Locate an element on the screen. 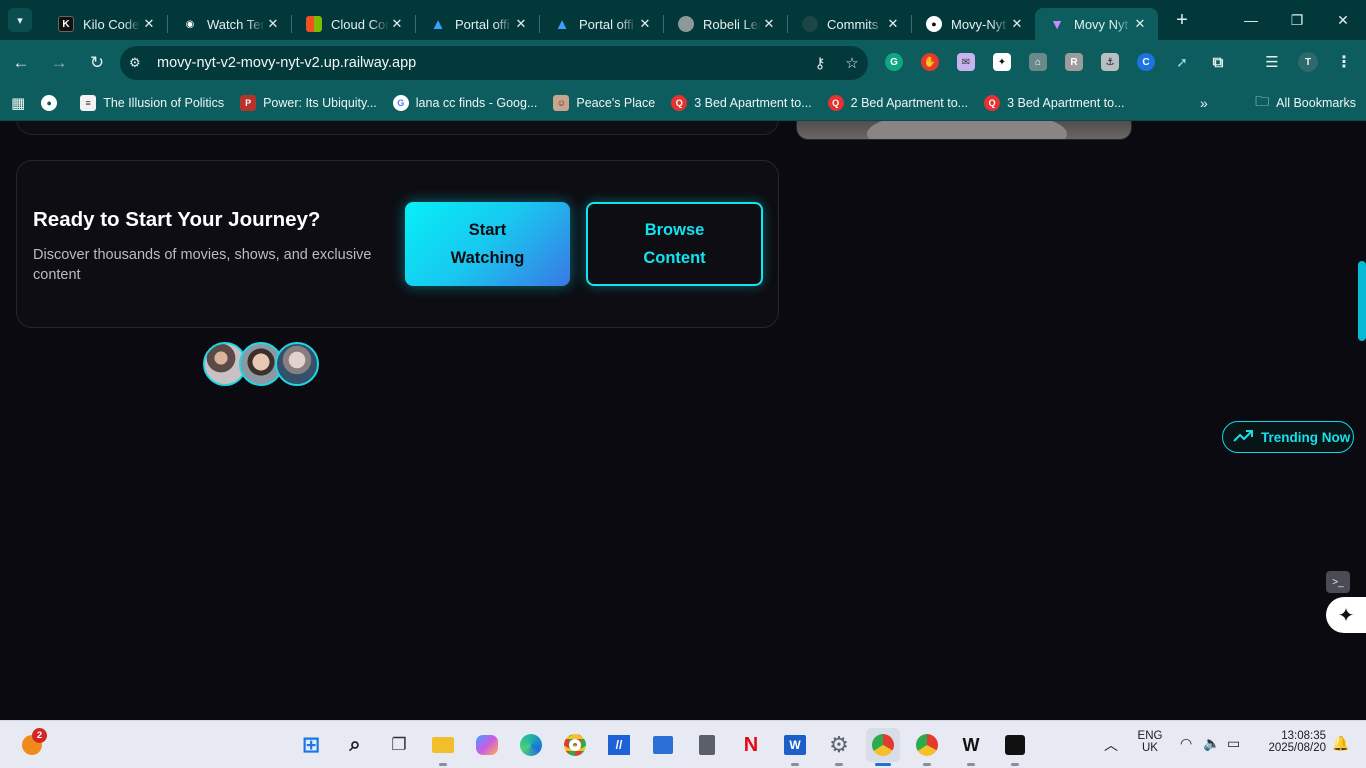  password-key-icon: ⚷ is located at coordinates (820, 63).